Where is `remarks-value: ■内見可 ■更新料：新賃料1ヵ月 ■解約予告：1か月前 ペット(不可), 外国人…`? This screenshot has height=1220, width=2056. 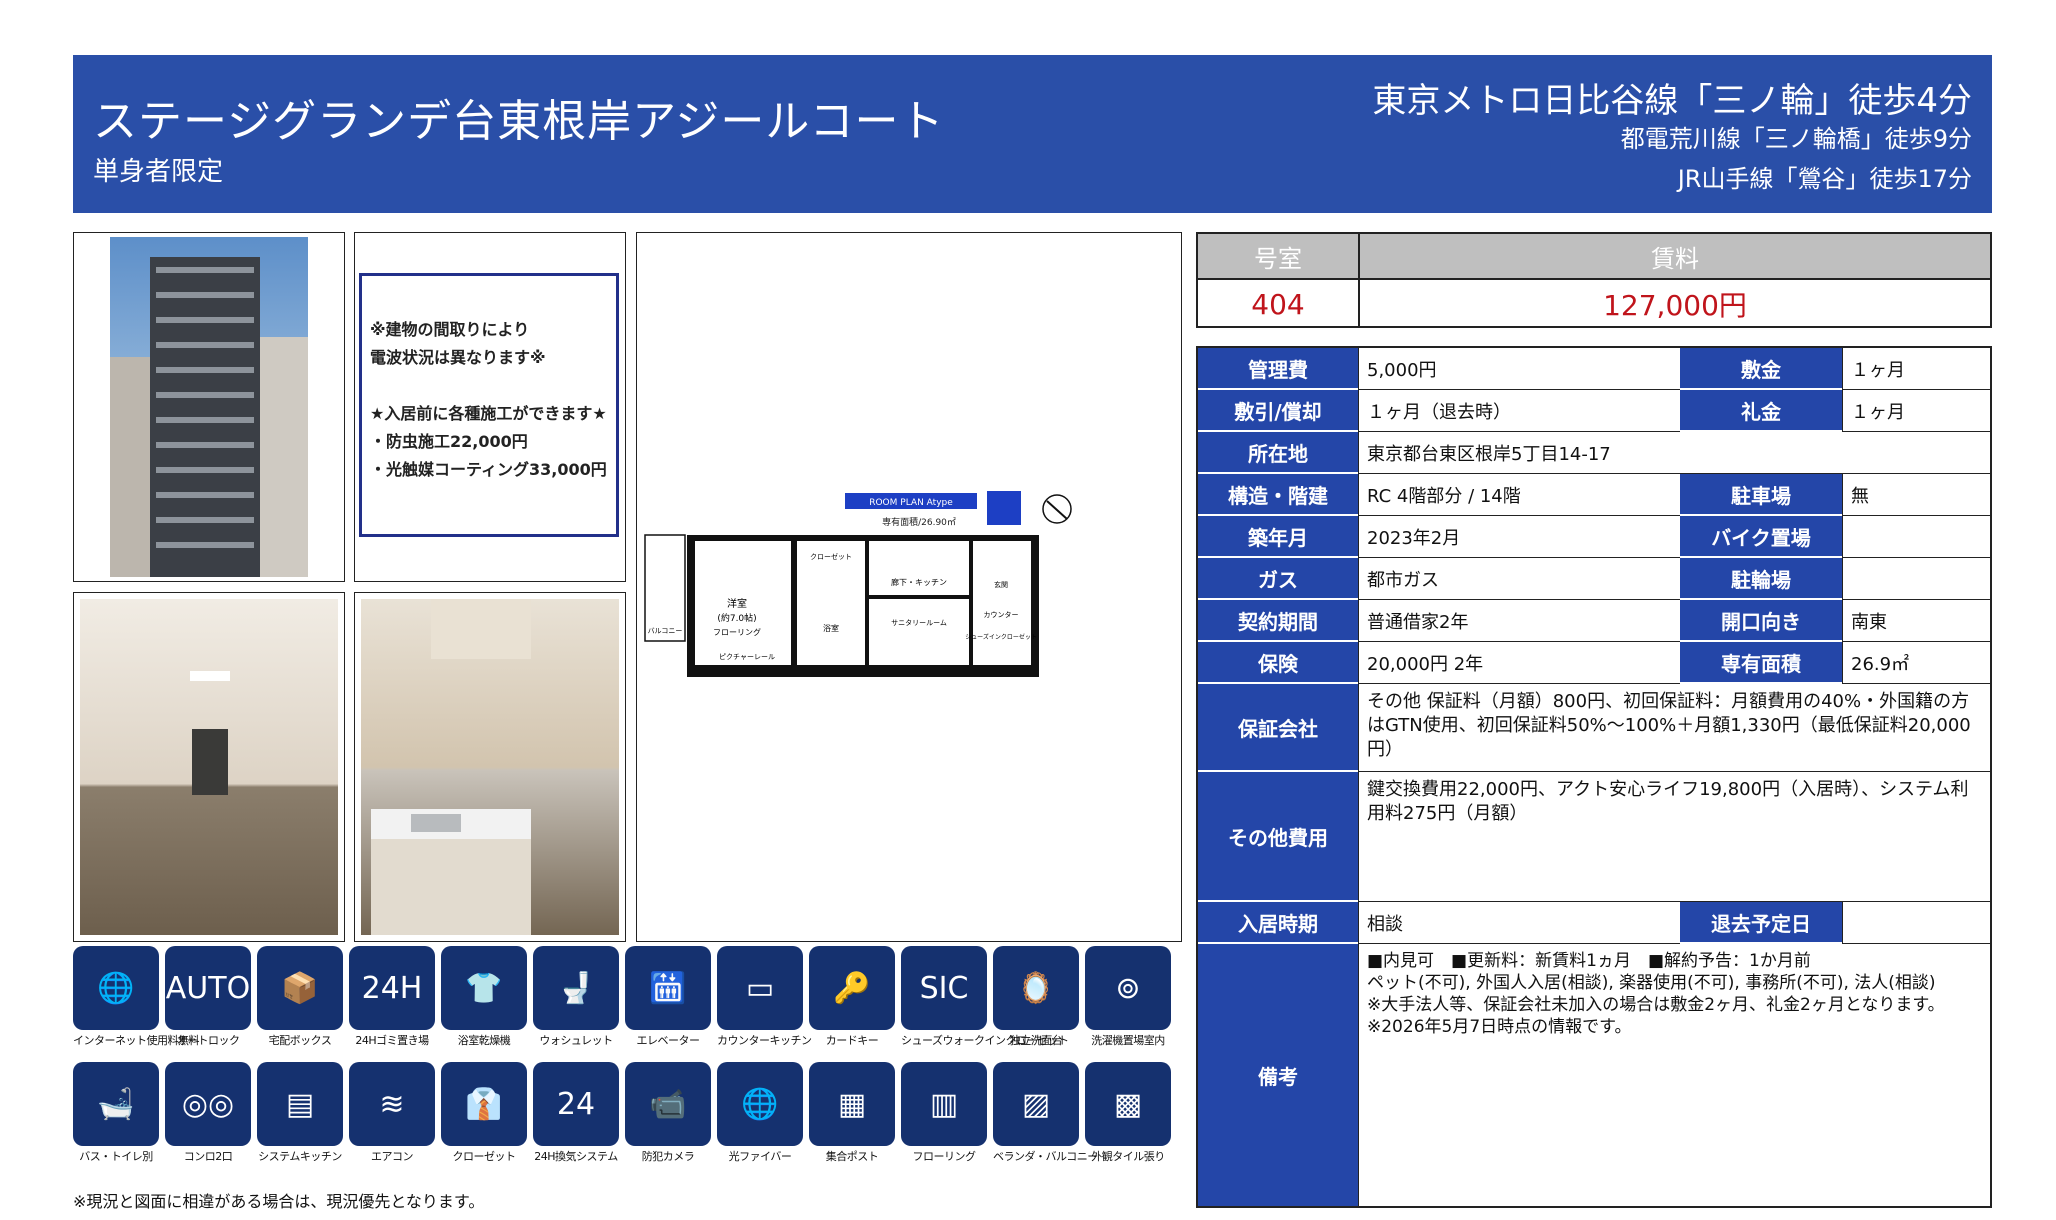 remarks-value: ■内見可 ■更新料：新賃料1ヵ月 ■解約予告：1か月前 ペット(不可), 外国人… is located at coordinates (1674, 1075).